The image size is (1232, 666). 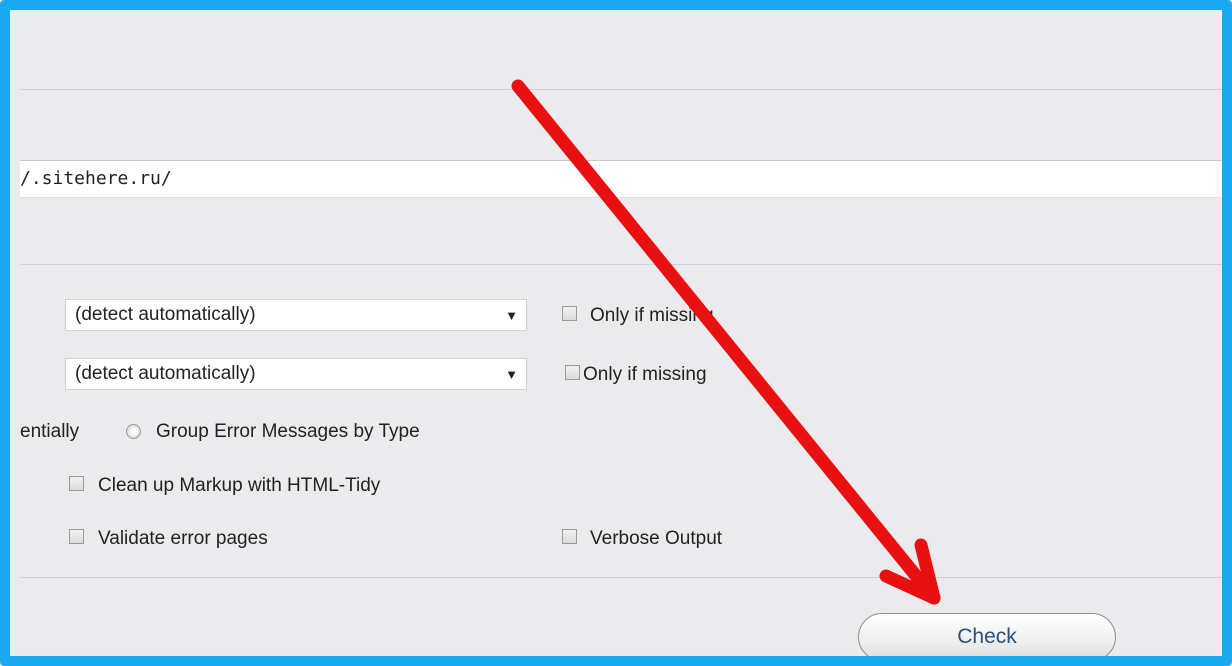 I want to click on validate-error-pages-label: Validate error pages, so click(x=183, y=538).